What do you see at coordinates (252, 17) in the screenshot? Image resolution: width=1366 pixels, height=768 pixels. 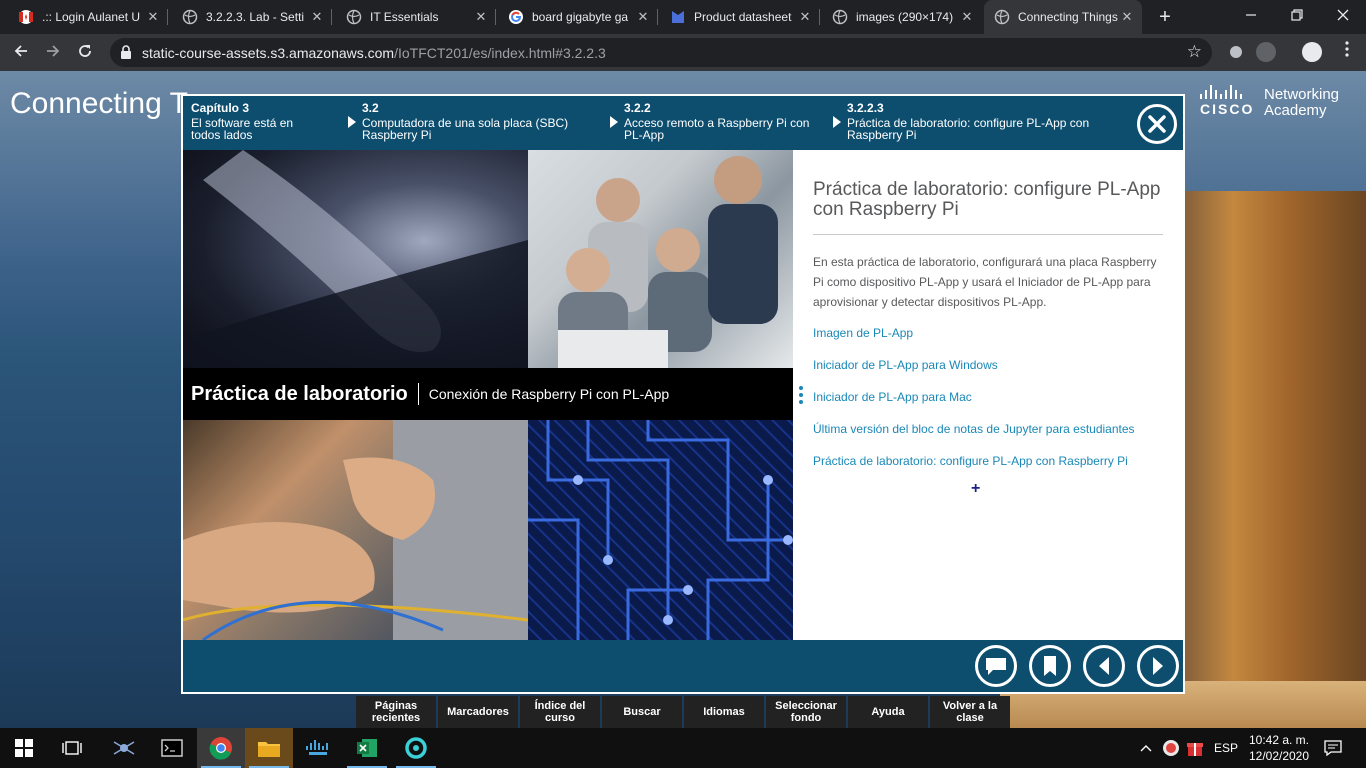 I see `browser-tab: 3.2.2.3. Lab - Setti ✕` at bounding box center [252, 17].